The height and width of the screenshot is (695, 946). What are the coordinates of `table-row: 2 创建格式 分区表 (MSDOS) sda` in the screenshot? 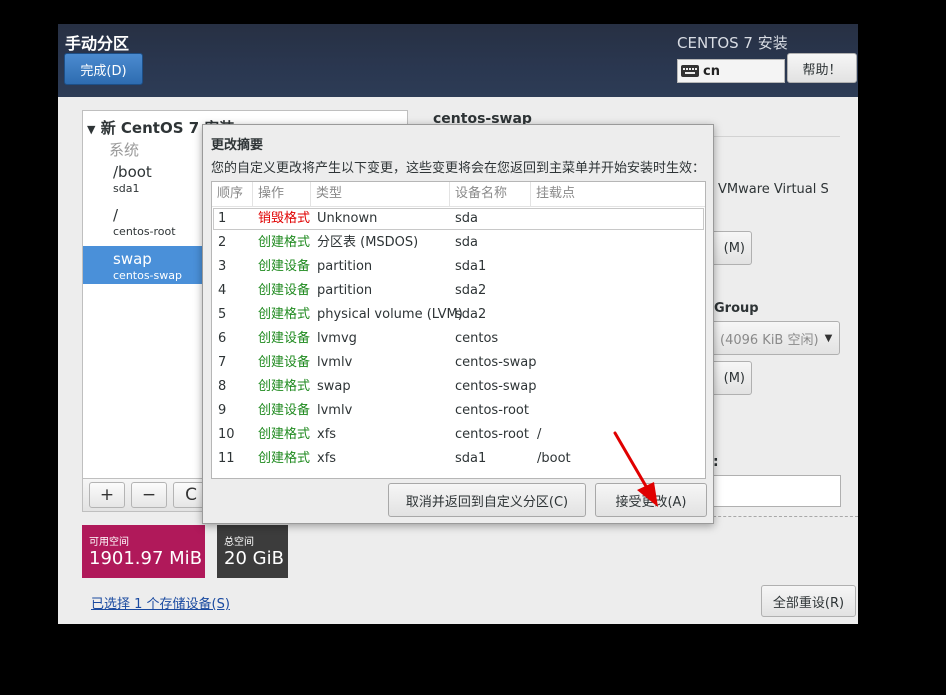 It's located at (458, 243).